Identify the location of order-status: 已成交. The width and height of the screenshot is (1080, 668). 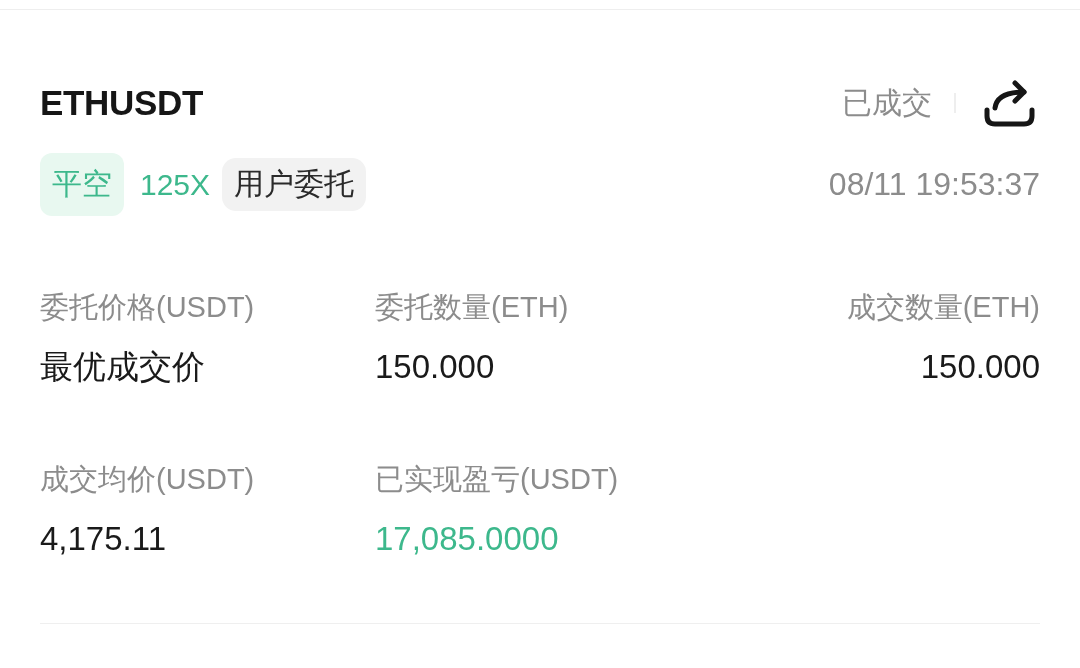
(887, 102).